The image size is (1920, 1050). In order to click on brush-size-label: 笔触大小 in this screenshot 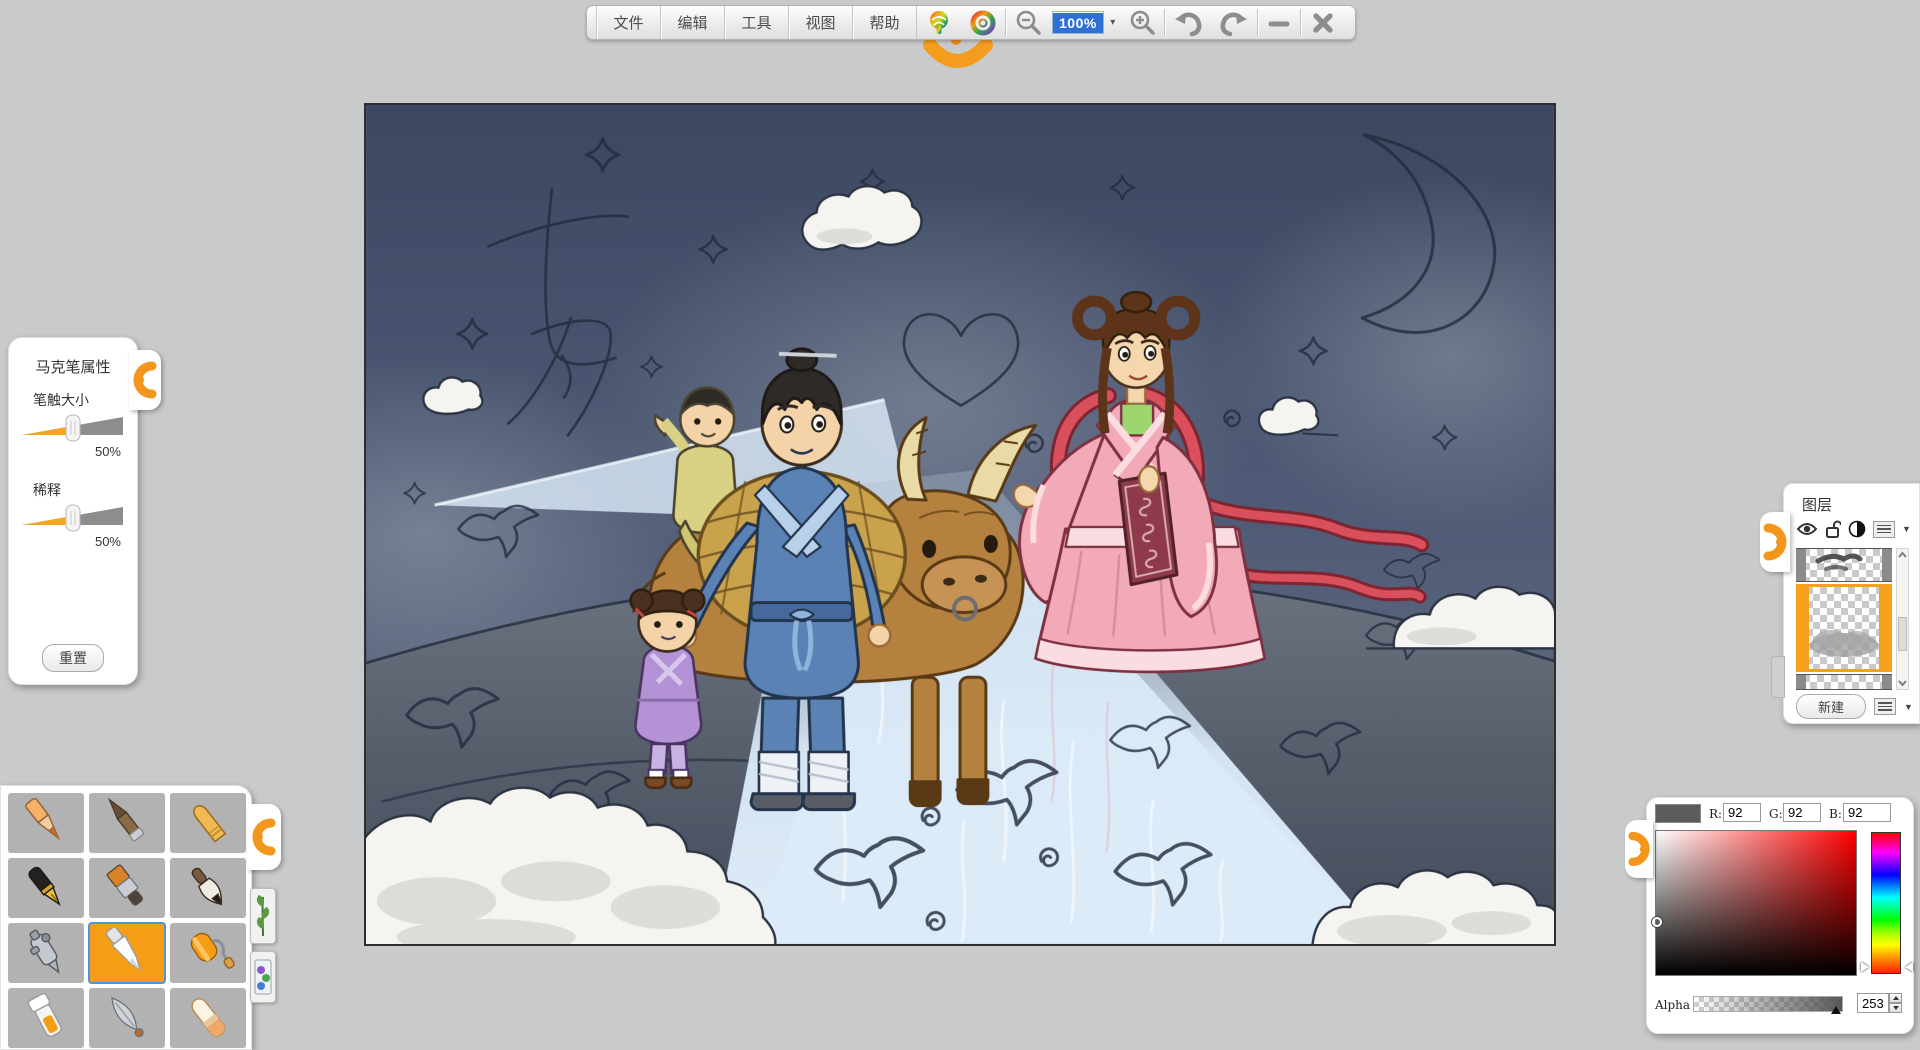, I will do `click(61, 400)`.